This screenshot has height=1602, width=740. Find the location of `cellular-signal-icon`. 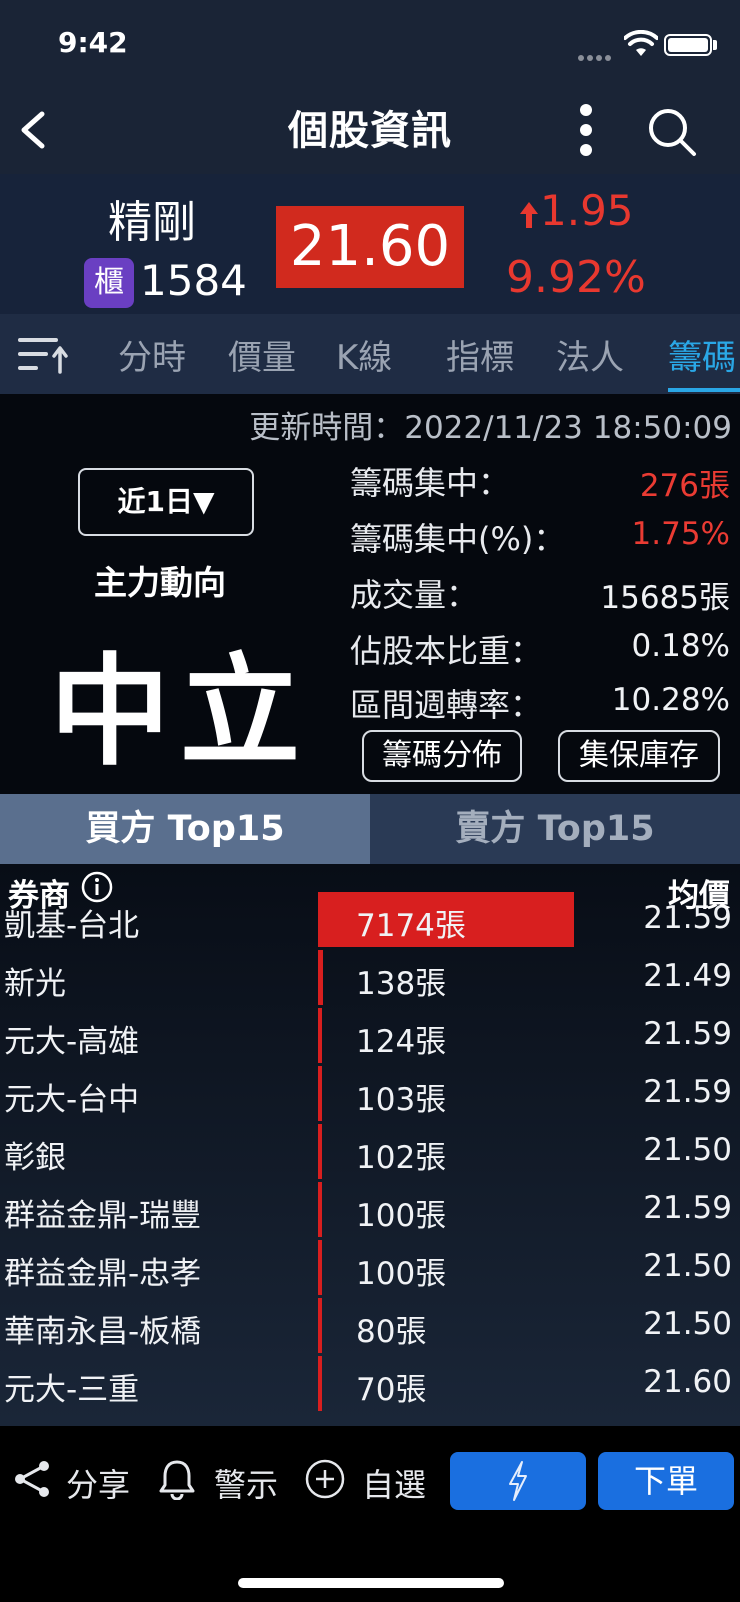

cellular-signal-icon is located at coordinates (596, 53).